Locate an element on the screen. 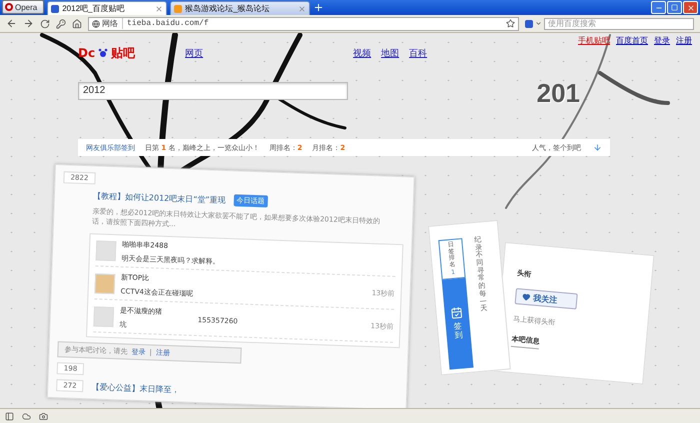  back-icon is located at coordinates (11, 23).